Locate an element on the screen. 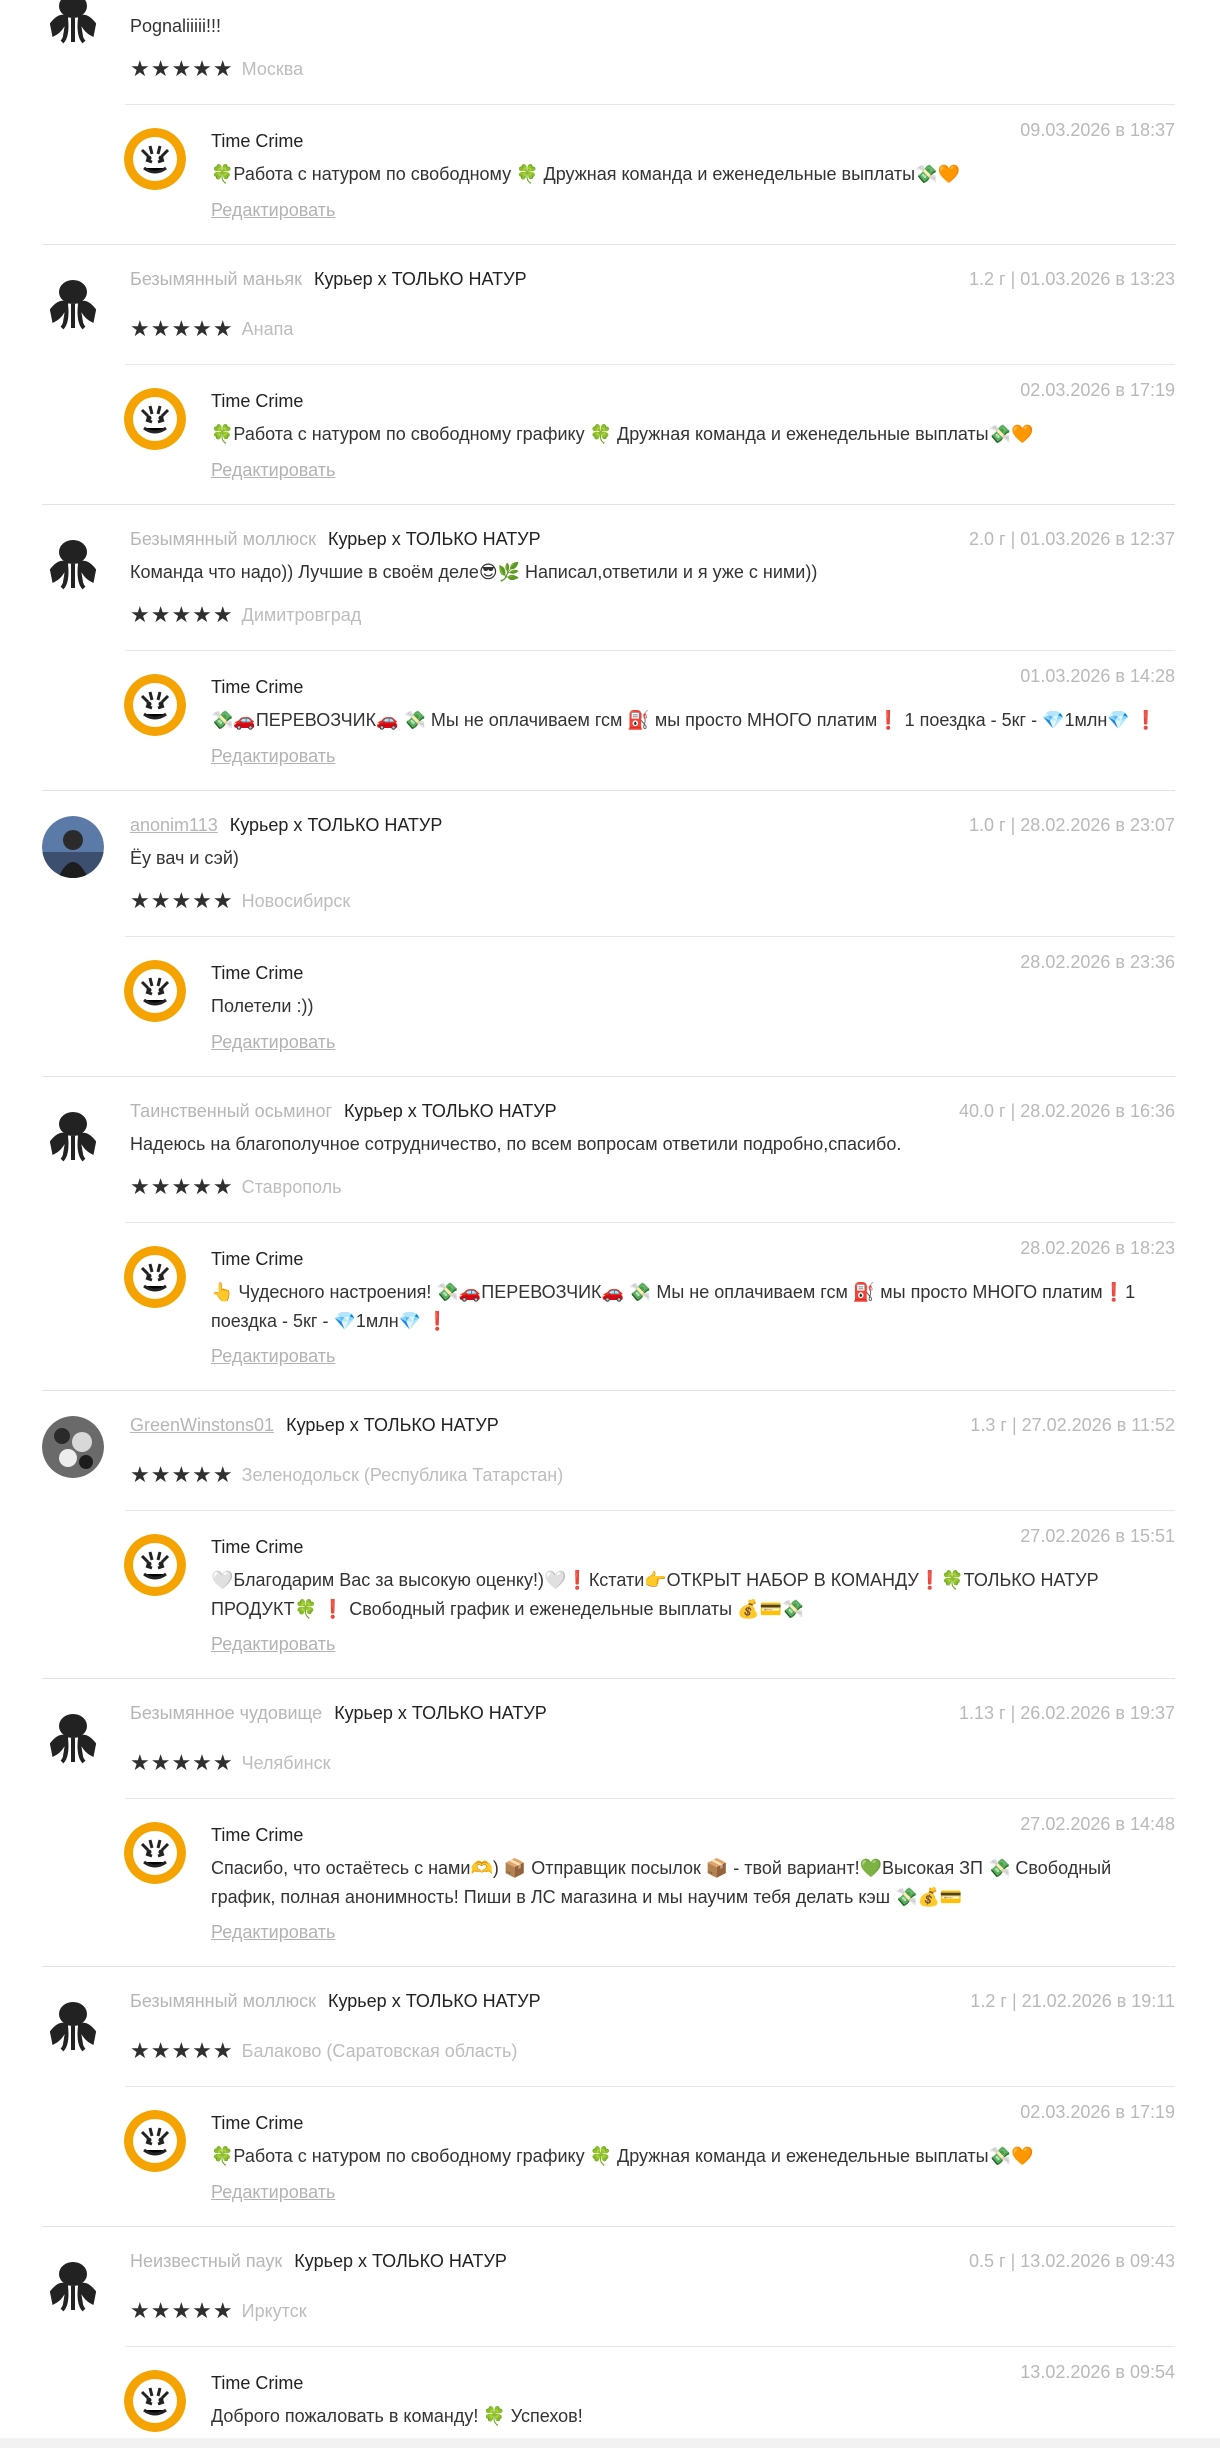  review-city: Димитровград is located at coordinates (301, 615).